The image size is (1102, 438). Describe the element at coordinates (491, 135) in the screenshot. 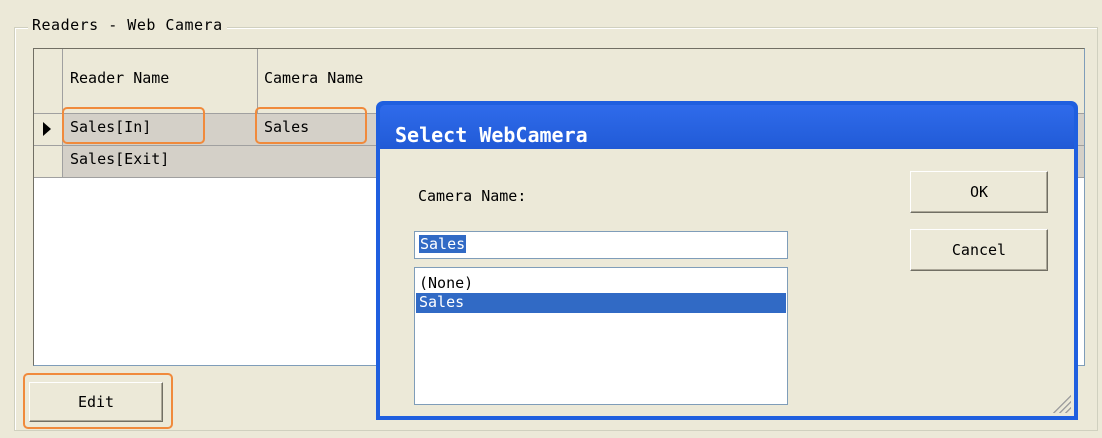

I see `dialog-title: Select WebCamera` at that location.